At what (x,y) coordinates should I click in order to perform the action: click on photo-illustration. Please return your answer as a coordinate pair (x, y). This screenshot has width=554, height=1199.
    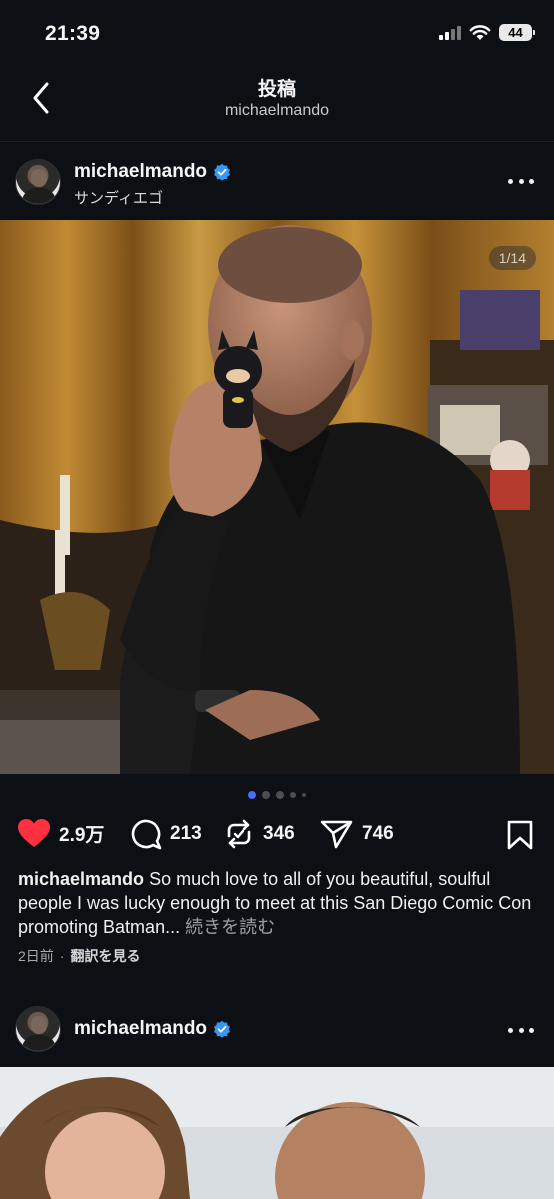
    Looking at the image, I should click on (277, 1133).